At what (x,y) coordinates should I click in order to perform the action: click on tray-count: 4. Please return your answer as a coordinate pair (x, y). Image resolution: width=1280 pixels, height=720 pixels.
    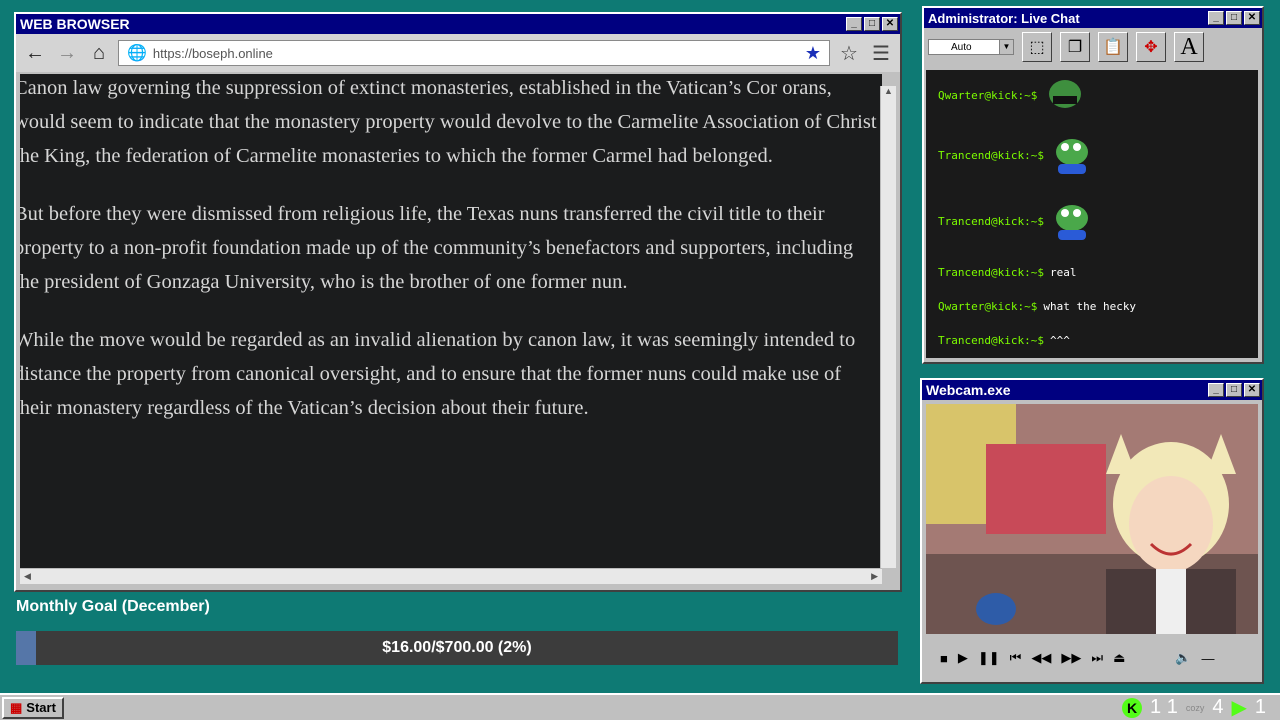
    Looking at the image, I should click on (1218, 707).